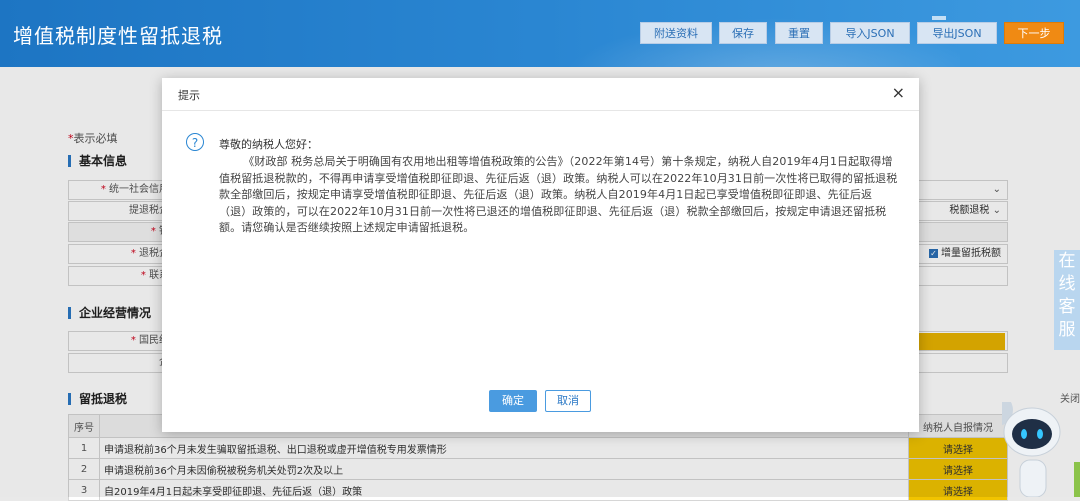 This screenshot has height=501, width=1080. I want to click on row-item: 自2019年4月1日起未享受即征即退、先征后返（退）政策, so click(504, 490).